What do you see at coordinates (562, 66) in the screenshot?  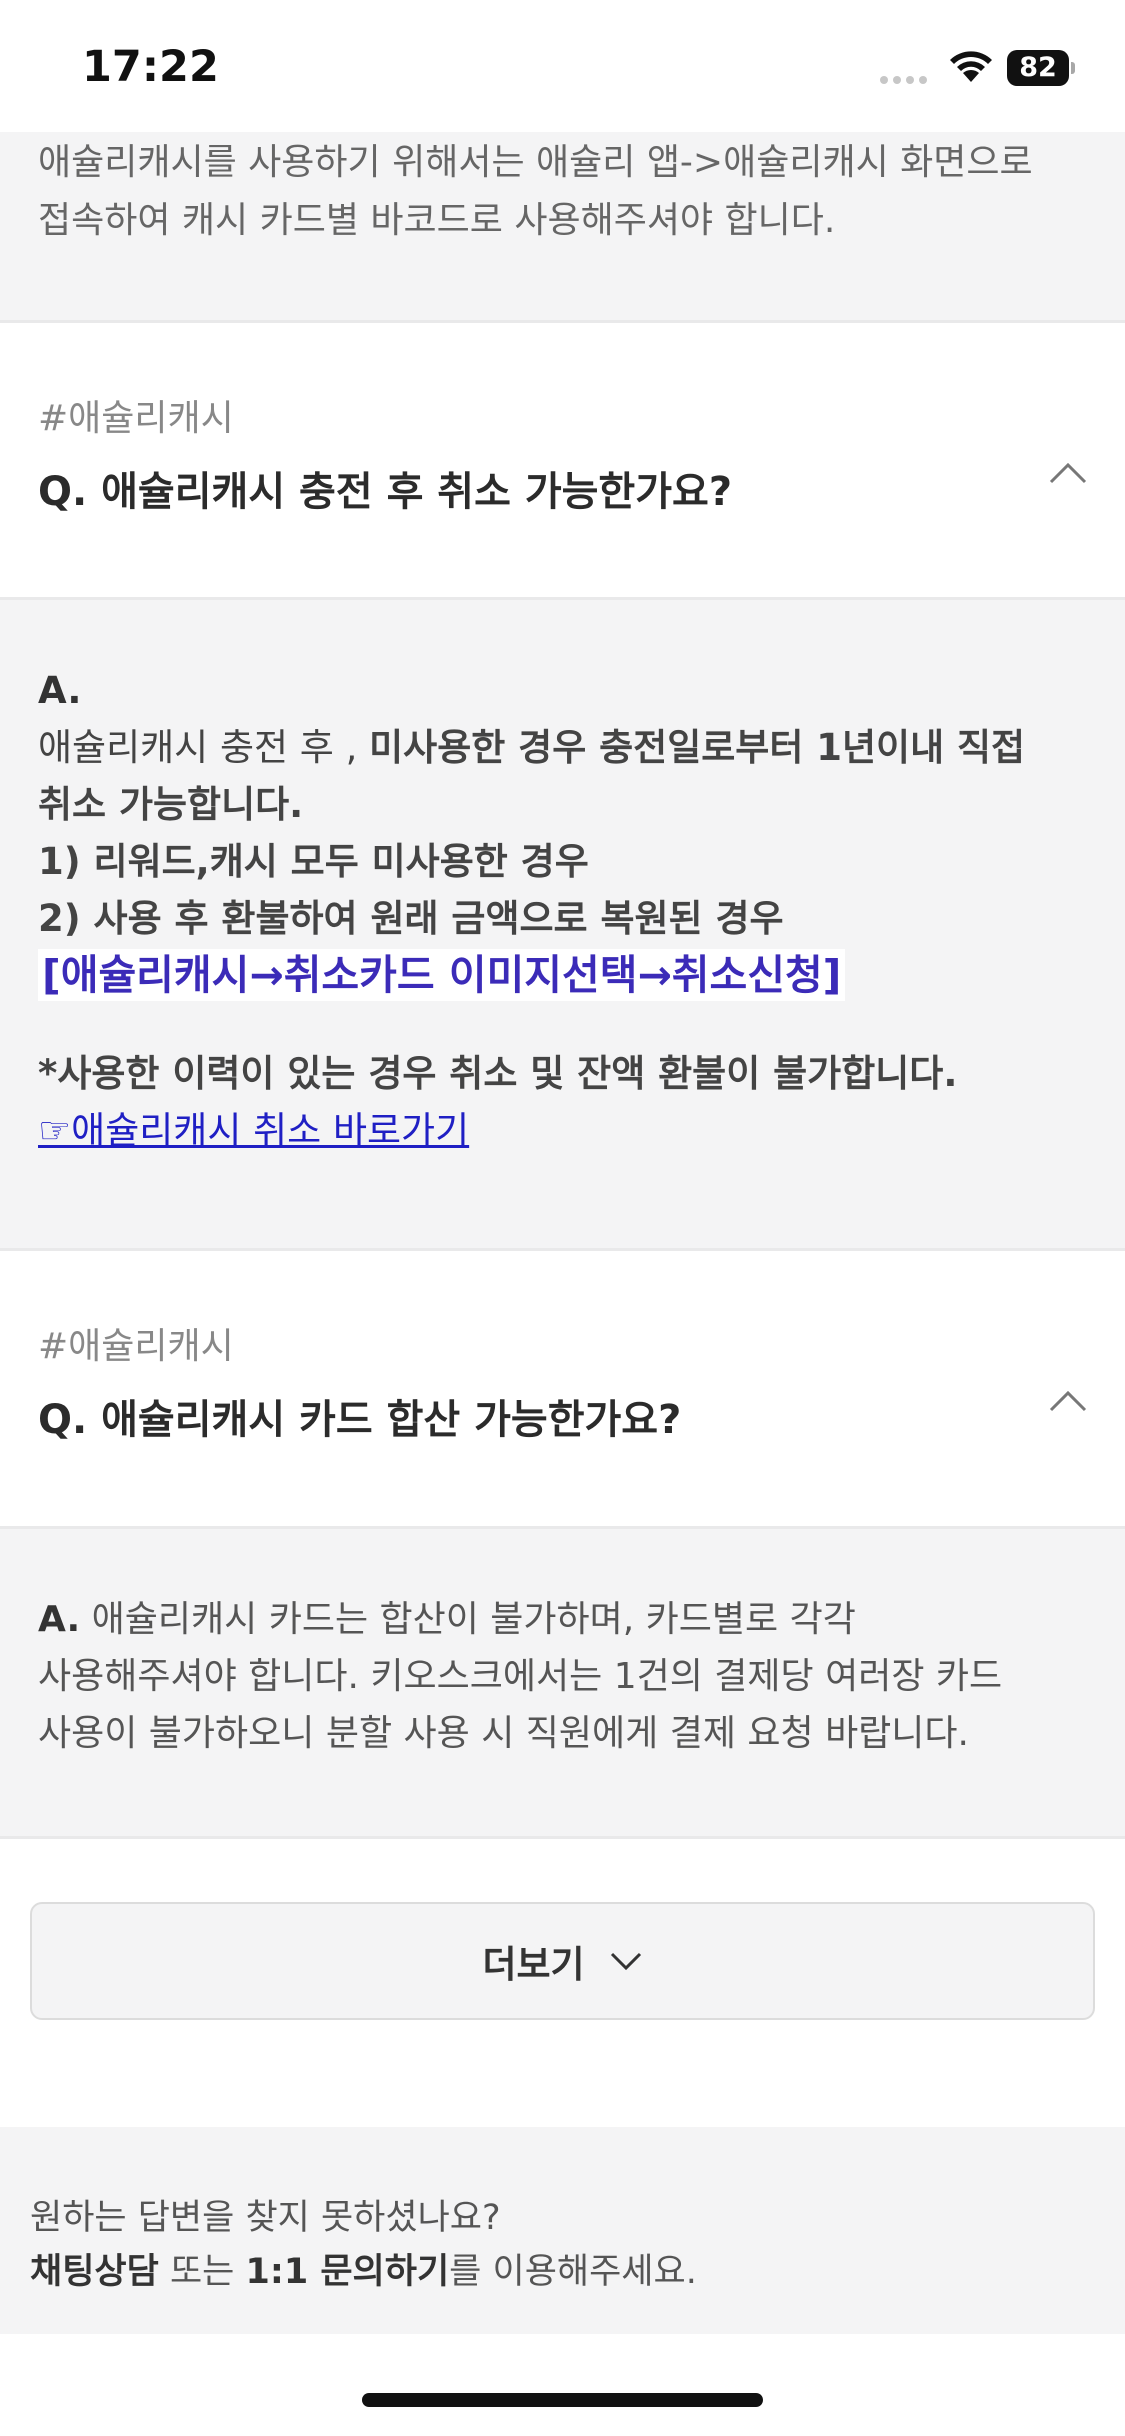 I see `status-bar: 17:22 82` at bounding box center [562, 66].